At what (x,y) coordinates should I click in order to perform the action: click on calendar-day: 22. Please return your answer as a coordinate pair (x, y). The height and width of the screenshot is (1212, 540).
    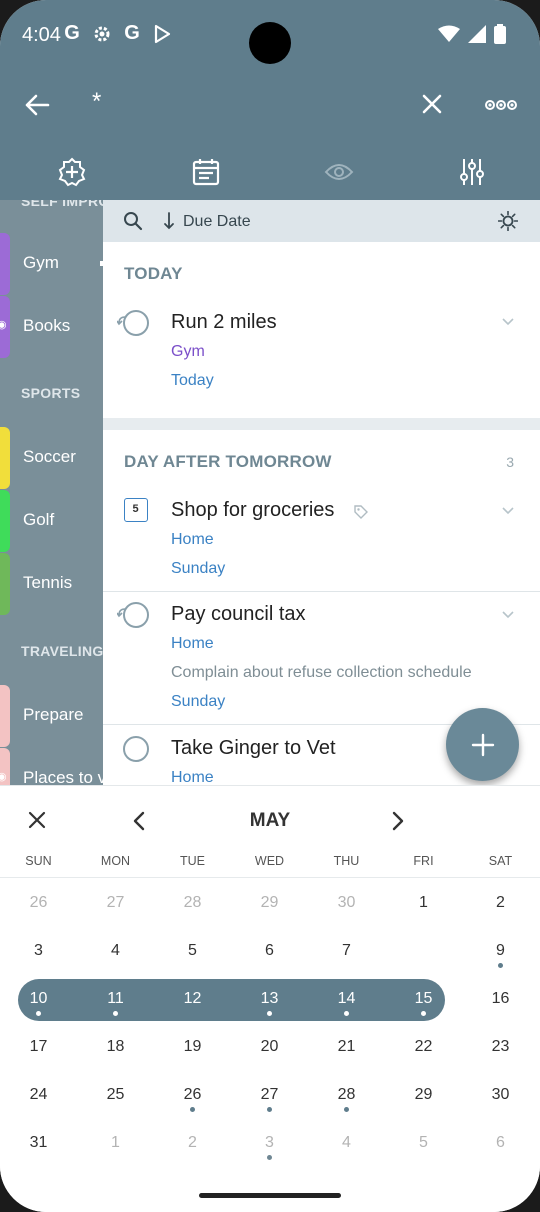
    Looking at the image, I should click on (423, 1047).